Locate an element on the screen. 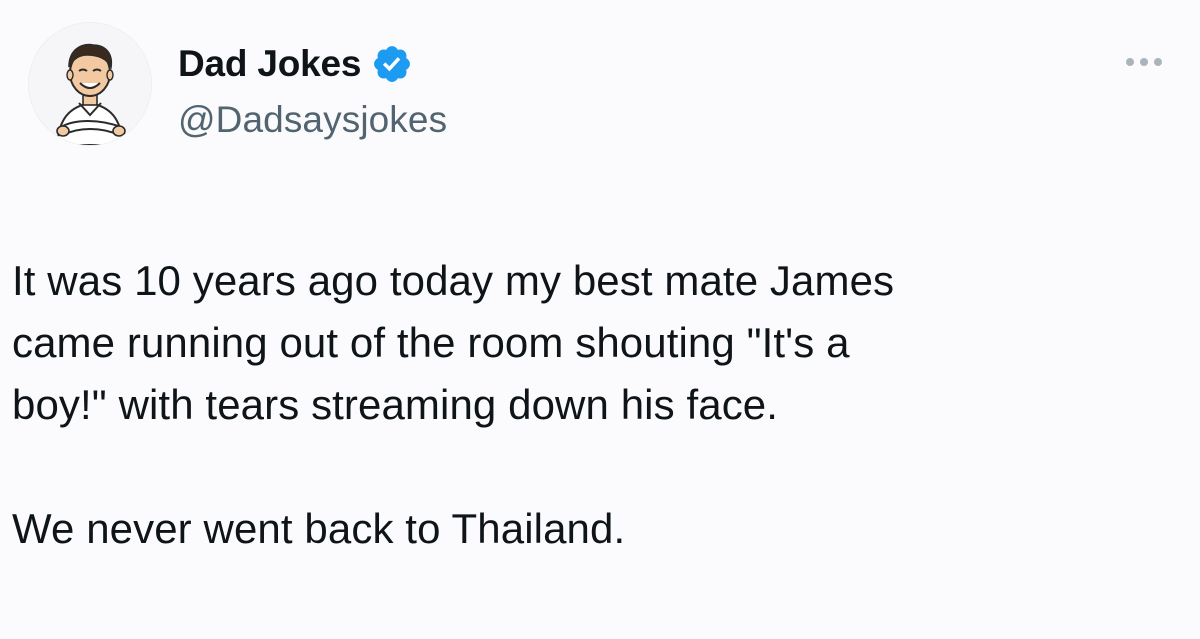 This screenshot has width=1200, height=639. more-options-button is located at coordinates (1144, 62).